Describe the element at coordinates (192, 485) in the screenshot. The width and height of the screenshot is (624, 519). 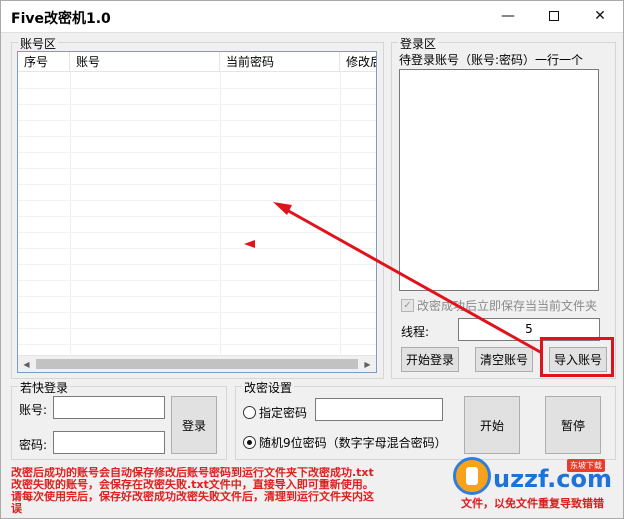
I see `note-line: 改密失败的账号，会保存在改密失败.txt文件中，直接导入即可重新使用。` at that location.